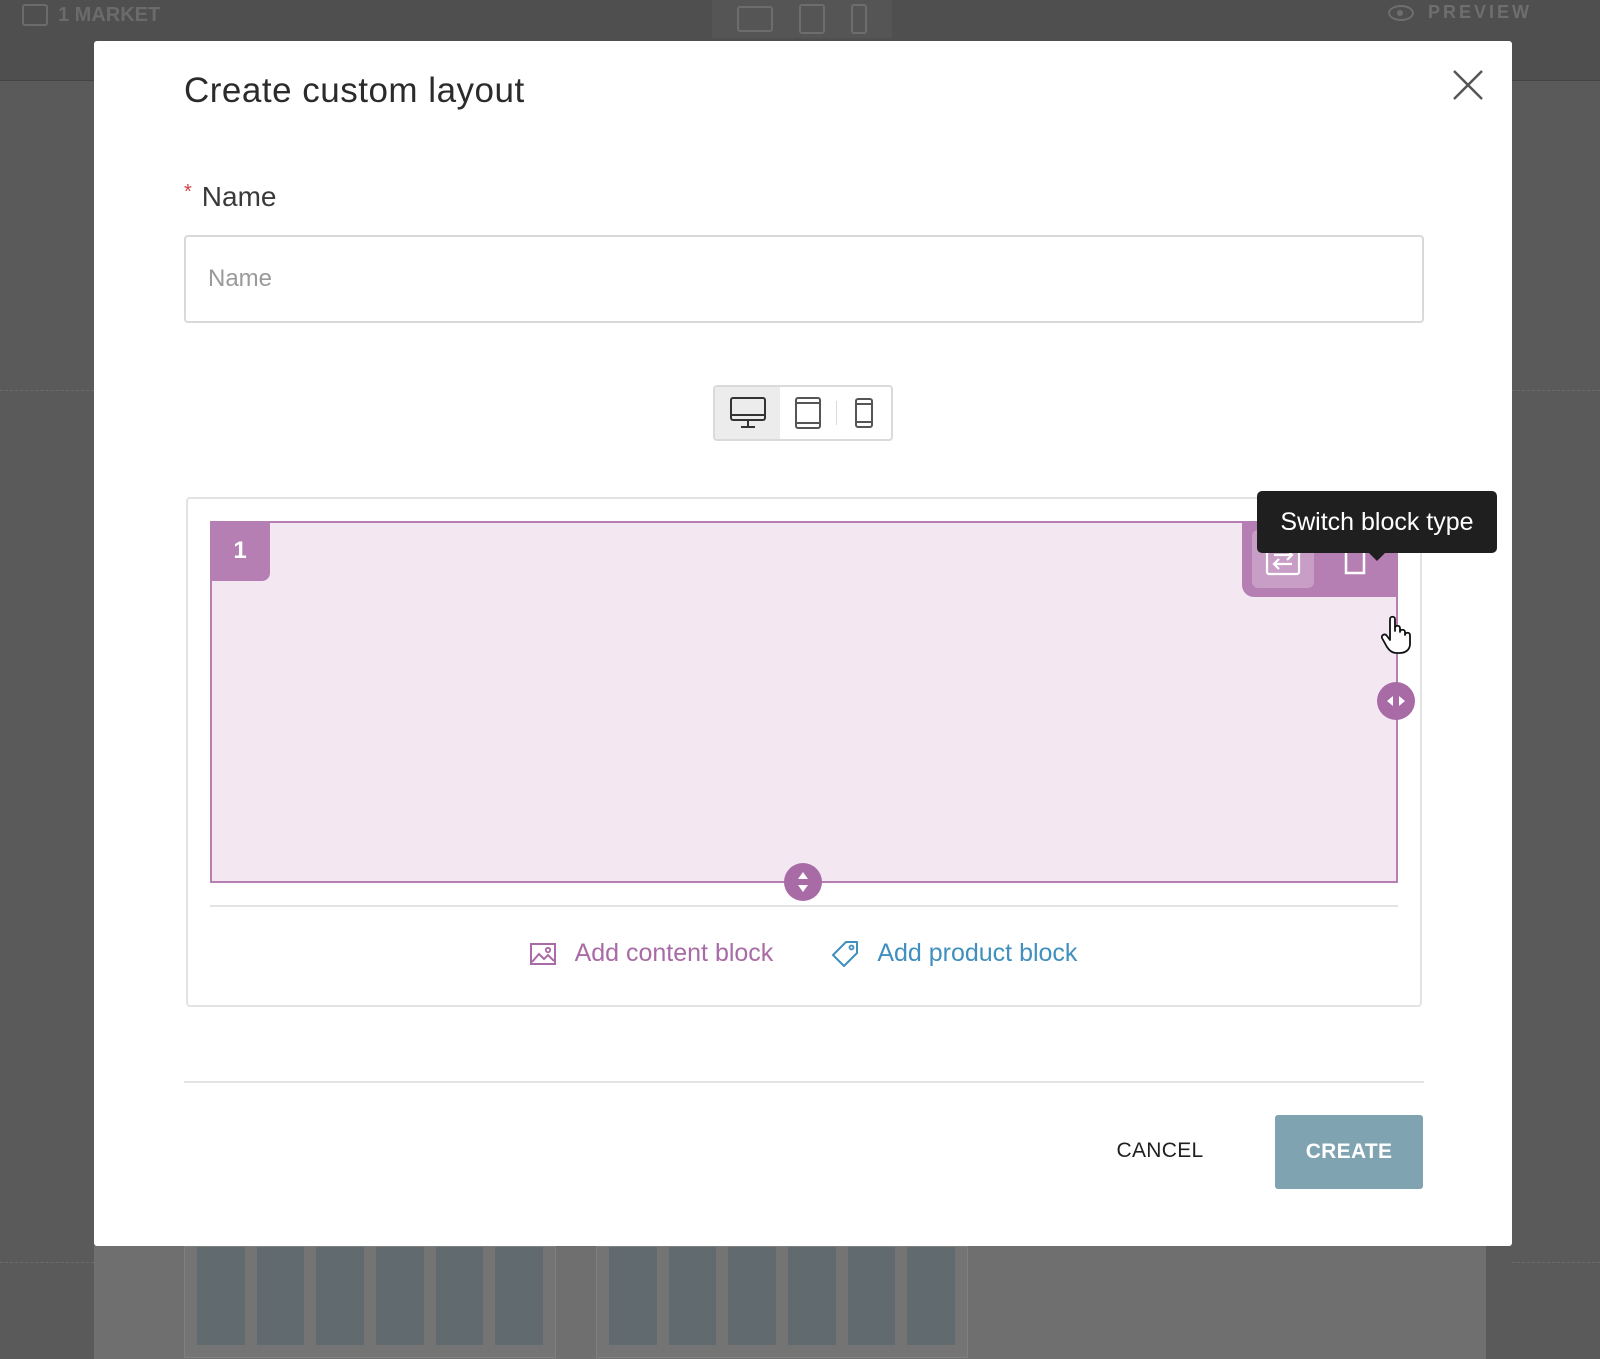 Image resolution: width=1600 pixels, height=1359 pixels. I want to click on desktop-view-button, so click(748, 413).